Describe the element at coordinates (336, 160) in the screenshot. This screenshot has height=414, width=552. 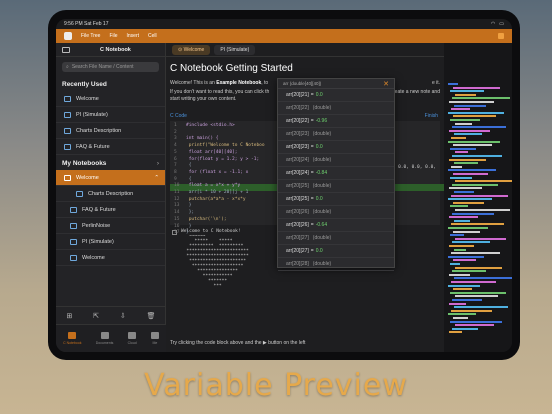
I see `variable-row: arr[20][24] (double)` at that location.